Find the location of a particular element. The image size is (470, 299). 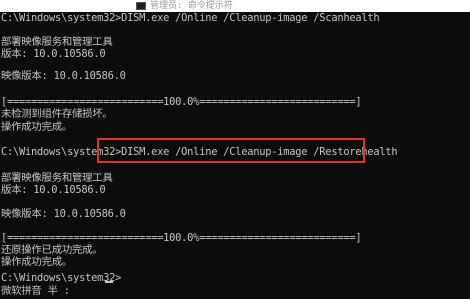

title-bar: 管理员: 命令提示符 is located at coordinates (235, 6).